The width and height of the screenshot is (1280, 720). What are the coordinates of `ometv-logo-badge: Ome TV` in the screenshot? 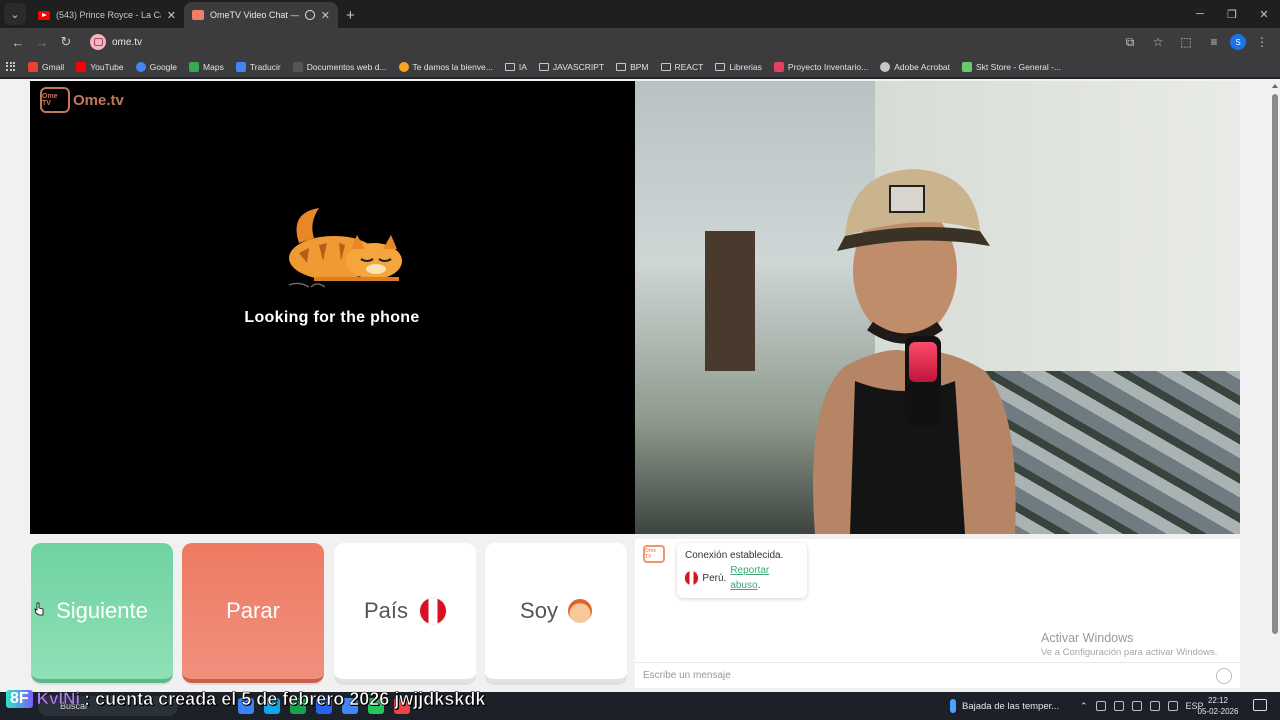 It's located at (55, 100).